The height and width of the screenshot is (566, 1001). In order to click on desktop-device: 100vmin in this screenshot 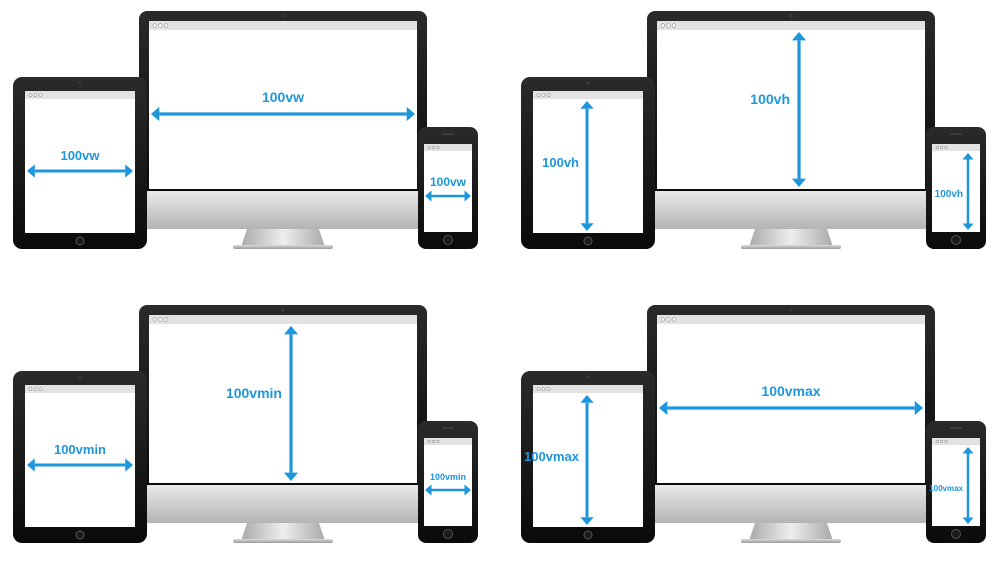, I will do `click(283, 424)`.